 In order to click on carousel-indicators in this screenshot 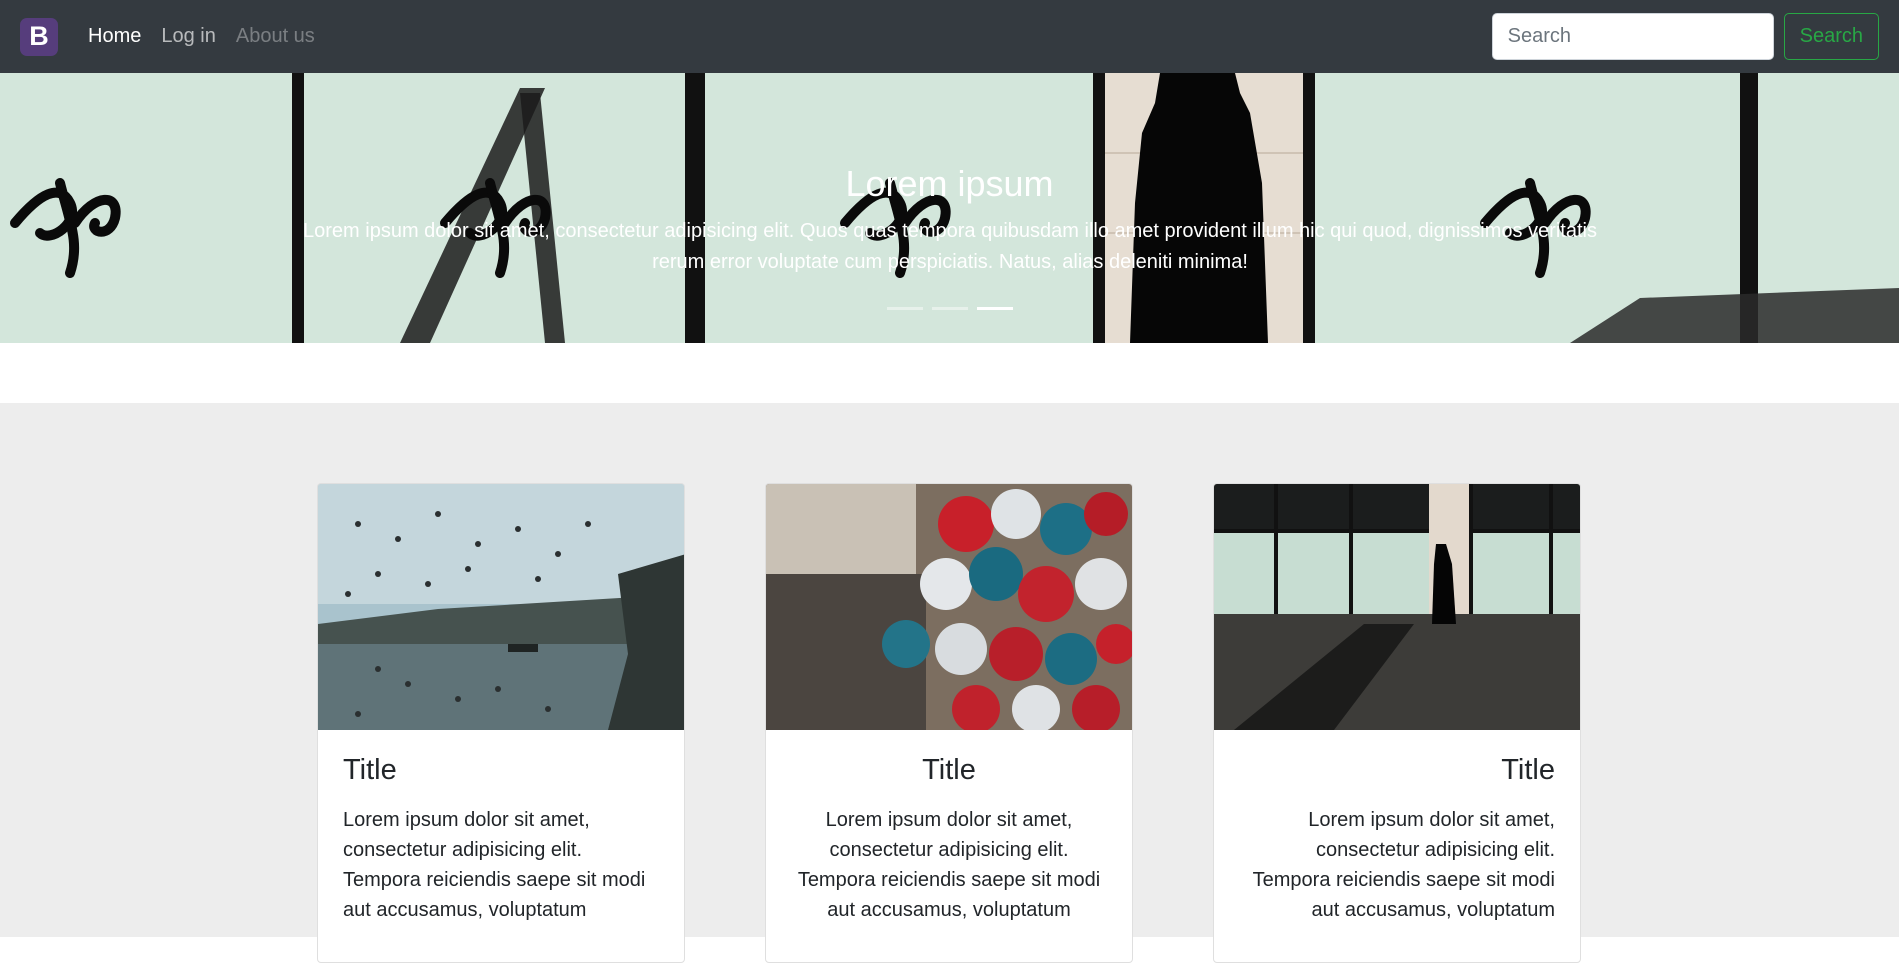, I will do `click(949, 308)`.